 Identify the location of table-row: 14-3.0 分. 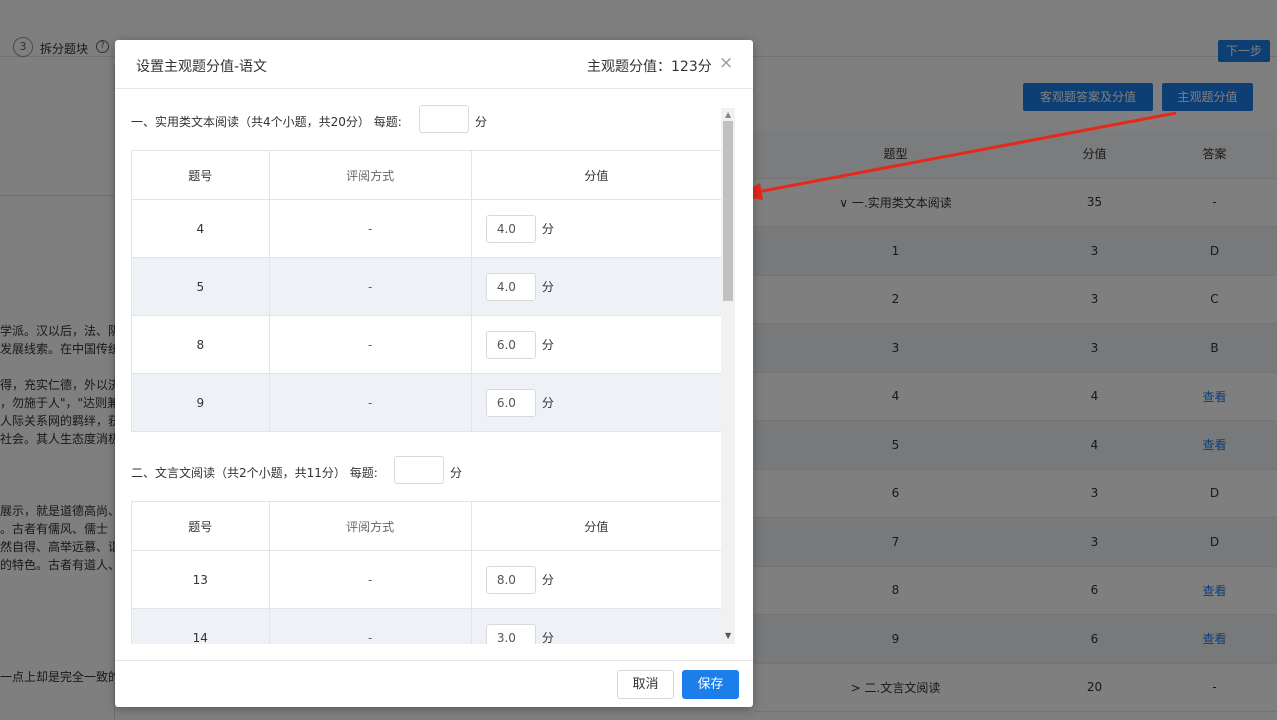
(426, 626).